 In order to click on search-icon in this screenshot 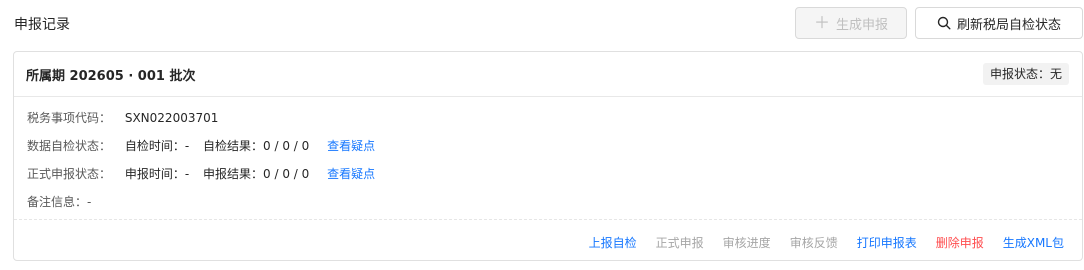, I will do `click(944, 23)`.